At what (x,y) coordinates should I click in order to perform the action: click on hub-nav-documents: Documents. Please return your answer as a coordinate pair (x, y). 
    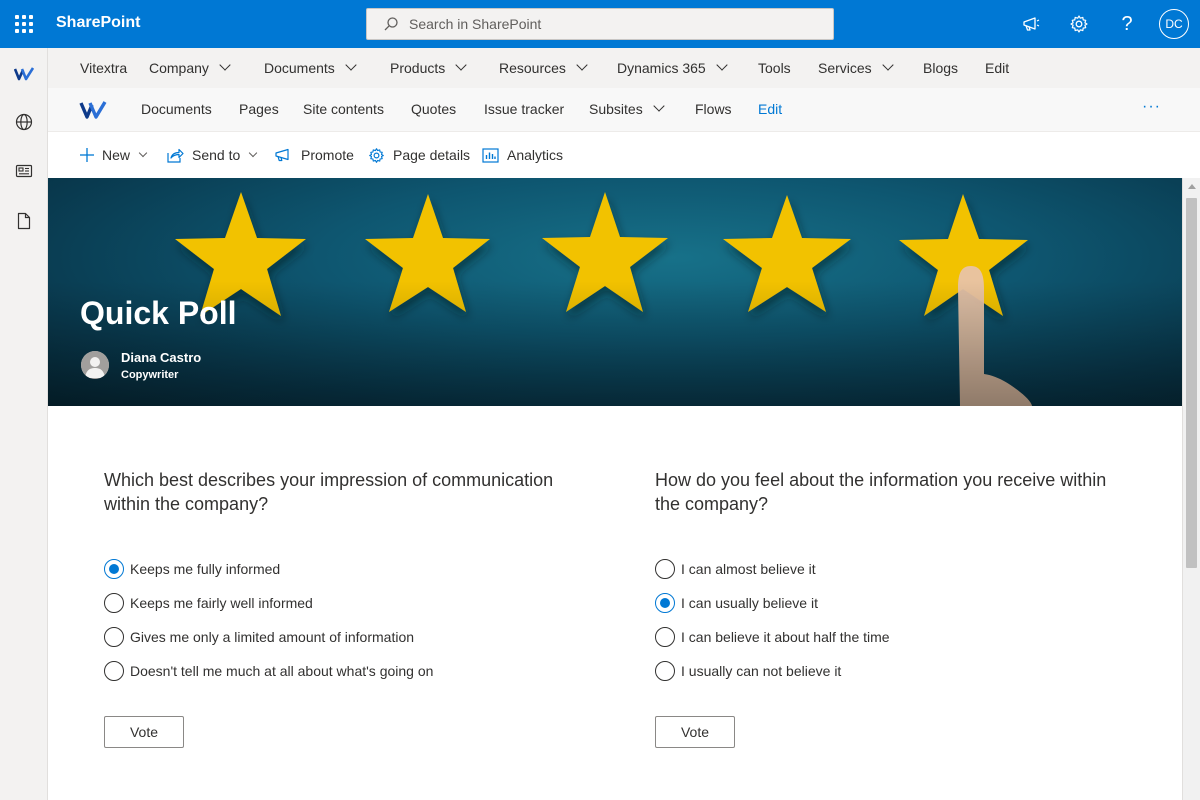
    Looking at the image, I should click on (310, 68).